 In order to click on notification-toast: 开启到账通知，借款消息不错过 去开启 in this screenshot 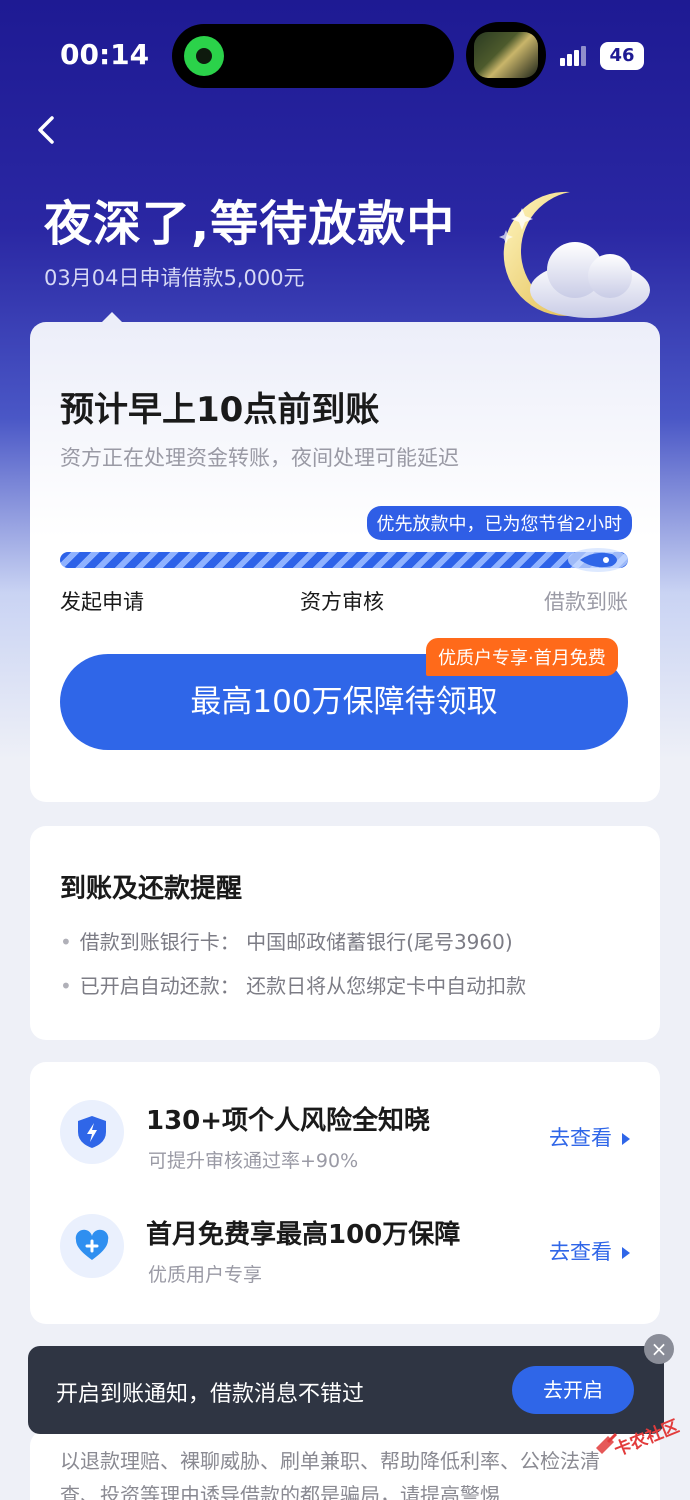, I will do `click(346, 1390)`.